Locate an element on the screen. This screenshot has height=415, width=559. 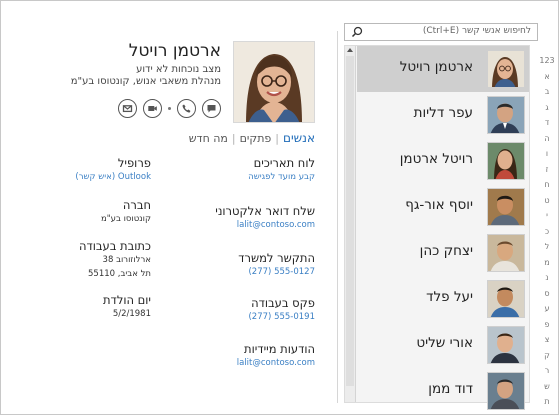
index-letter: ב is located at coordinates (547, 92).